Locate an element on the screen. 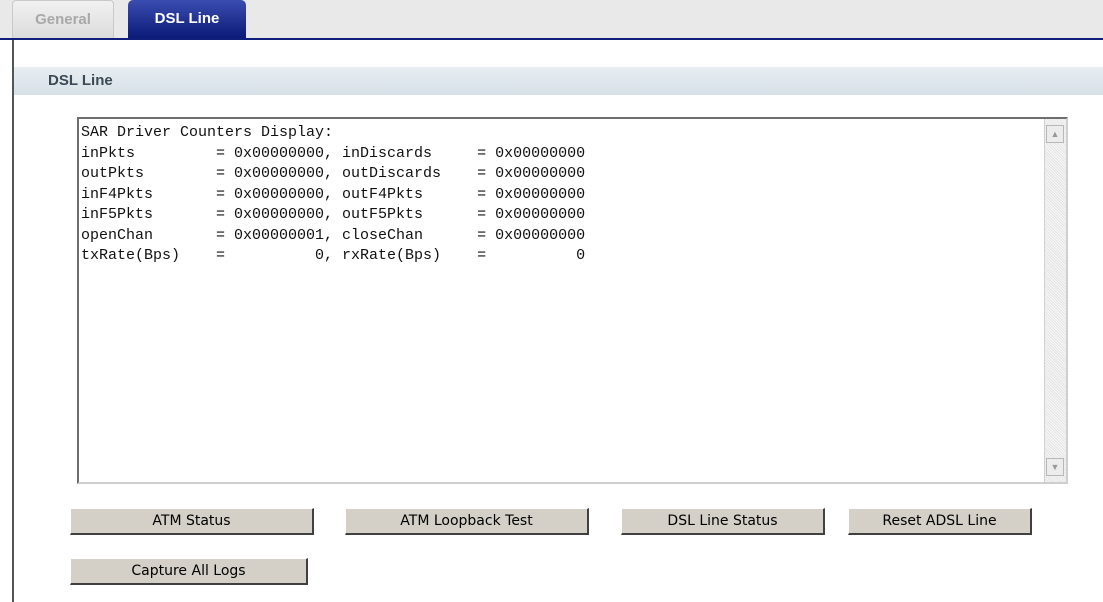 The width and height of the screenshot is (1103, 602). dsl-line-status-button: DSL Line Status is located at coordinates (723, 521).